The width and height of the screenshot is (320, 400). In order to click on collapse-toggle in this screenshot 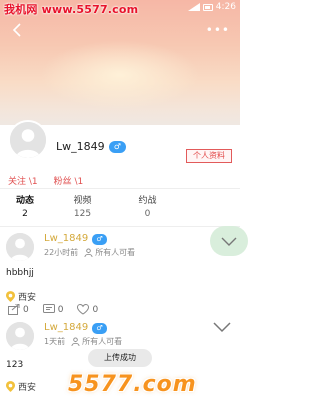, I will do `click(229, 241)`.